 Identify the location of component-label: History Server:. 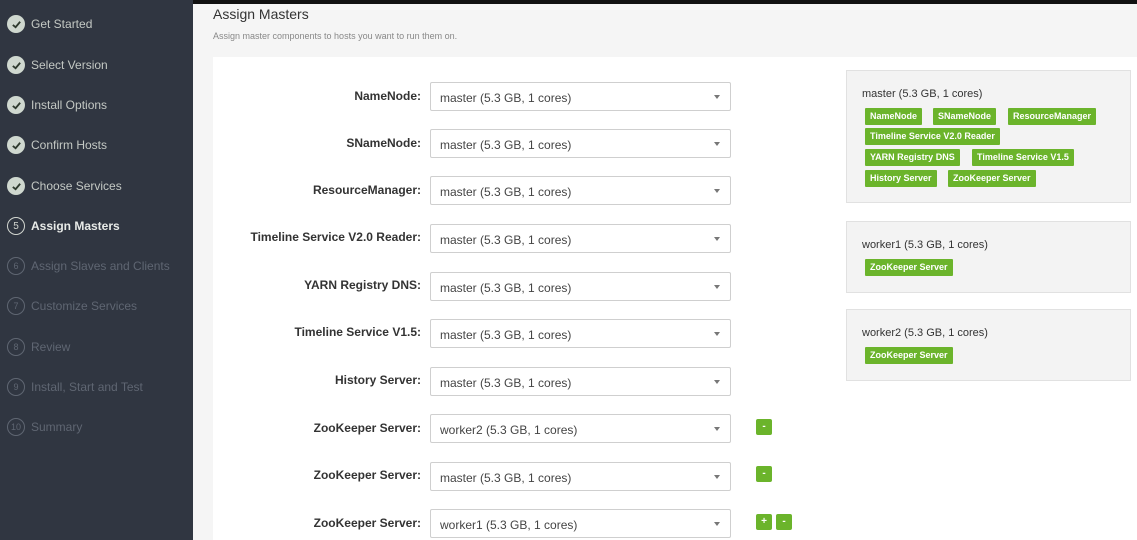
(377, 380).